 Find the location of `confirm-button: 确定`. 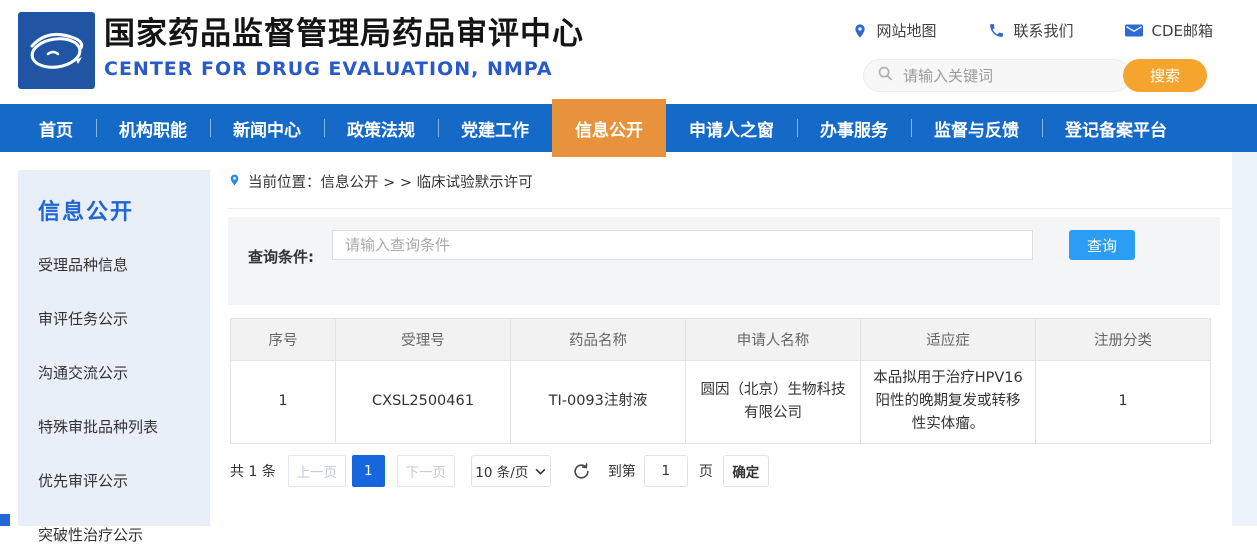

confirm-button: 确定 is located at coordinates (745, 471).